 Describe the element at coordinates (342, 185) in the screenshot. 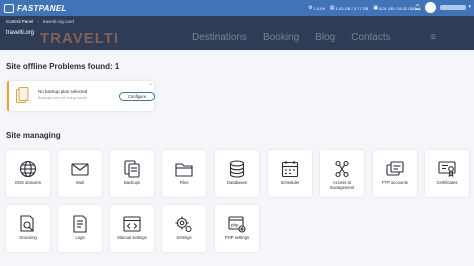

I see `tile-label: Access to management` at that location.